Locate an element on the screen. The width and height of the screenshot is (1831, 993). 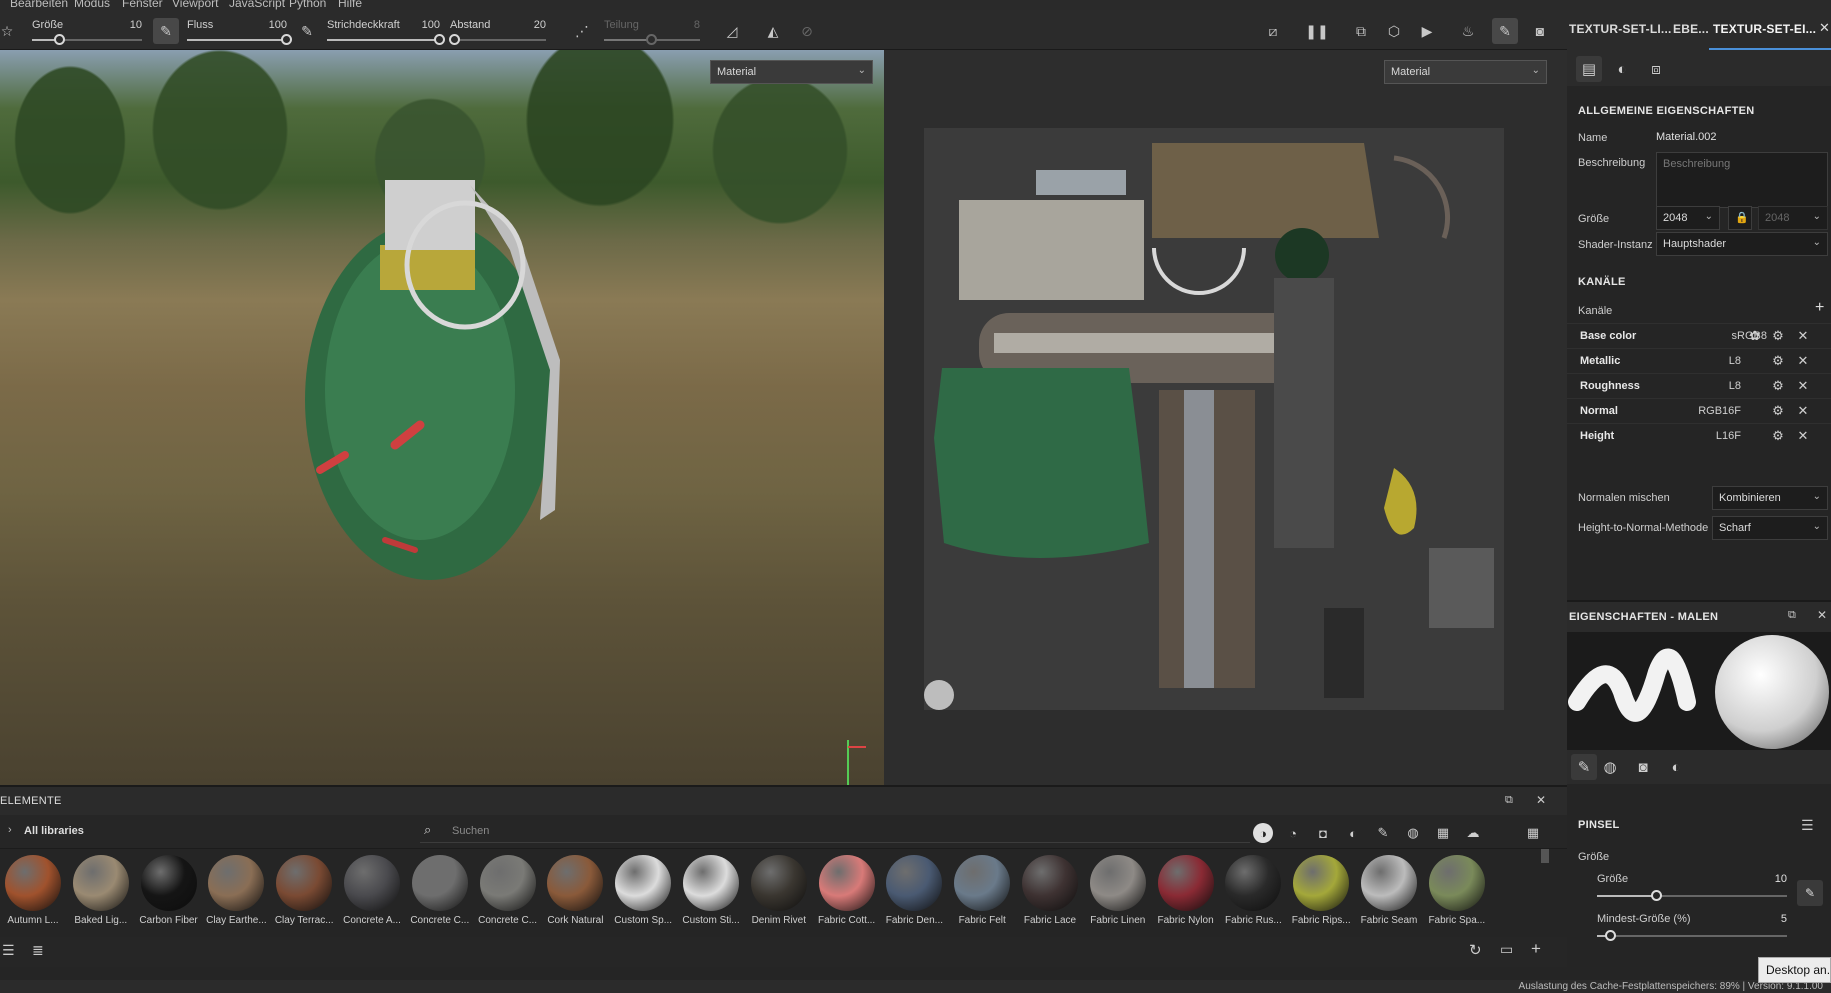
list-view-icon: ☰ is located at coordinates (8, 950).